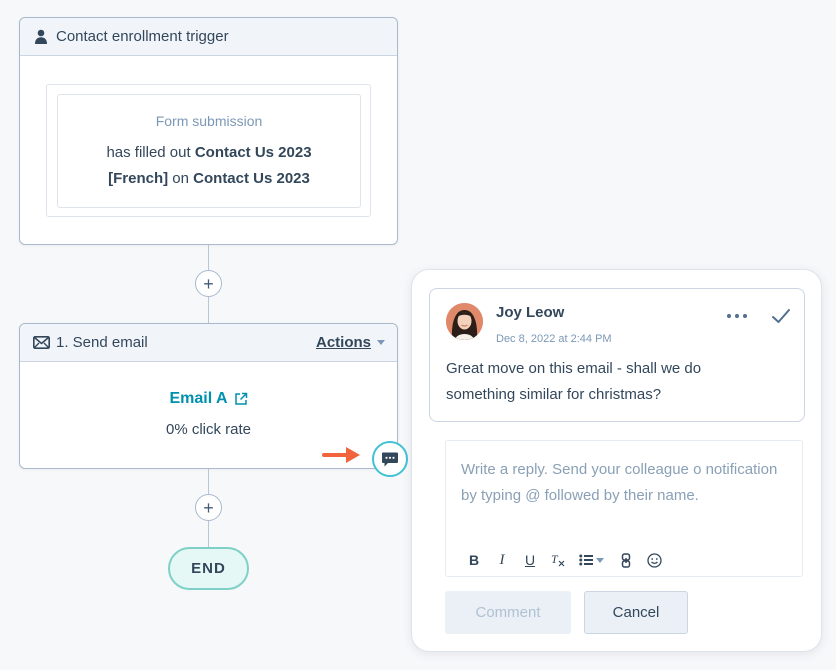  I want to click on comment-timestamp: Dec 8, 2022 at 2:44 PM, so click(554, 339).